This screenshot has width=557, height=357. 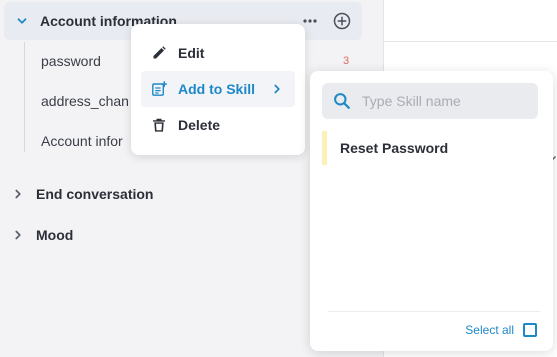 What do you see at coordinates (342, 21) in the screenshot?
I see `add-circle-icon` at bounding box center [342, 21].